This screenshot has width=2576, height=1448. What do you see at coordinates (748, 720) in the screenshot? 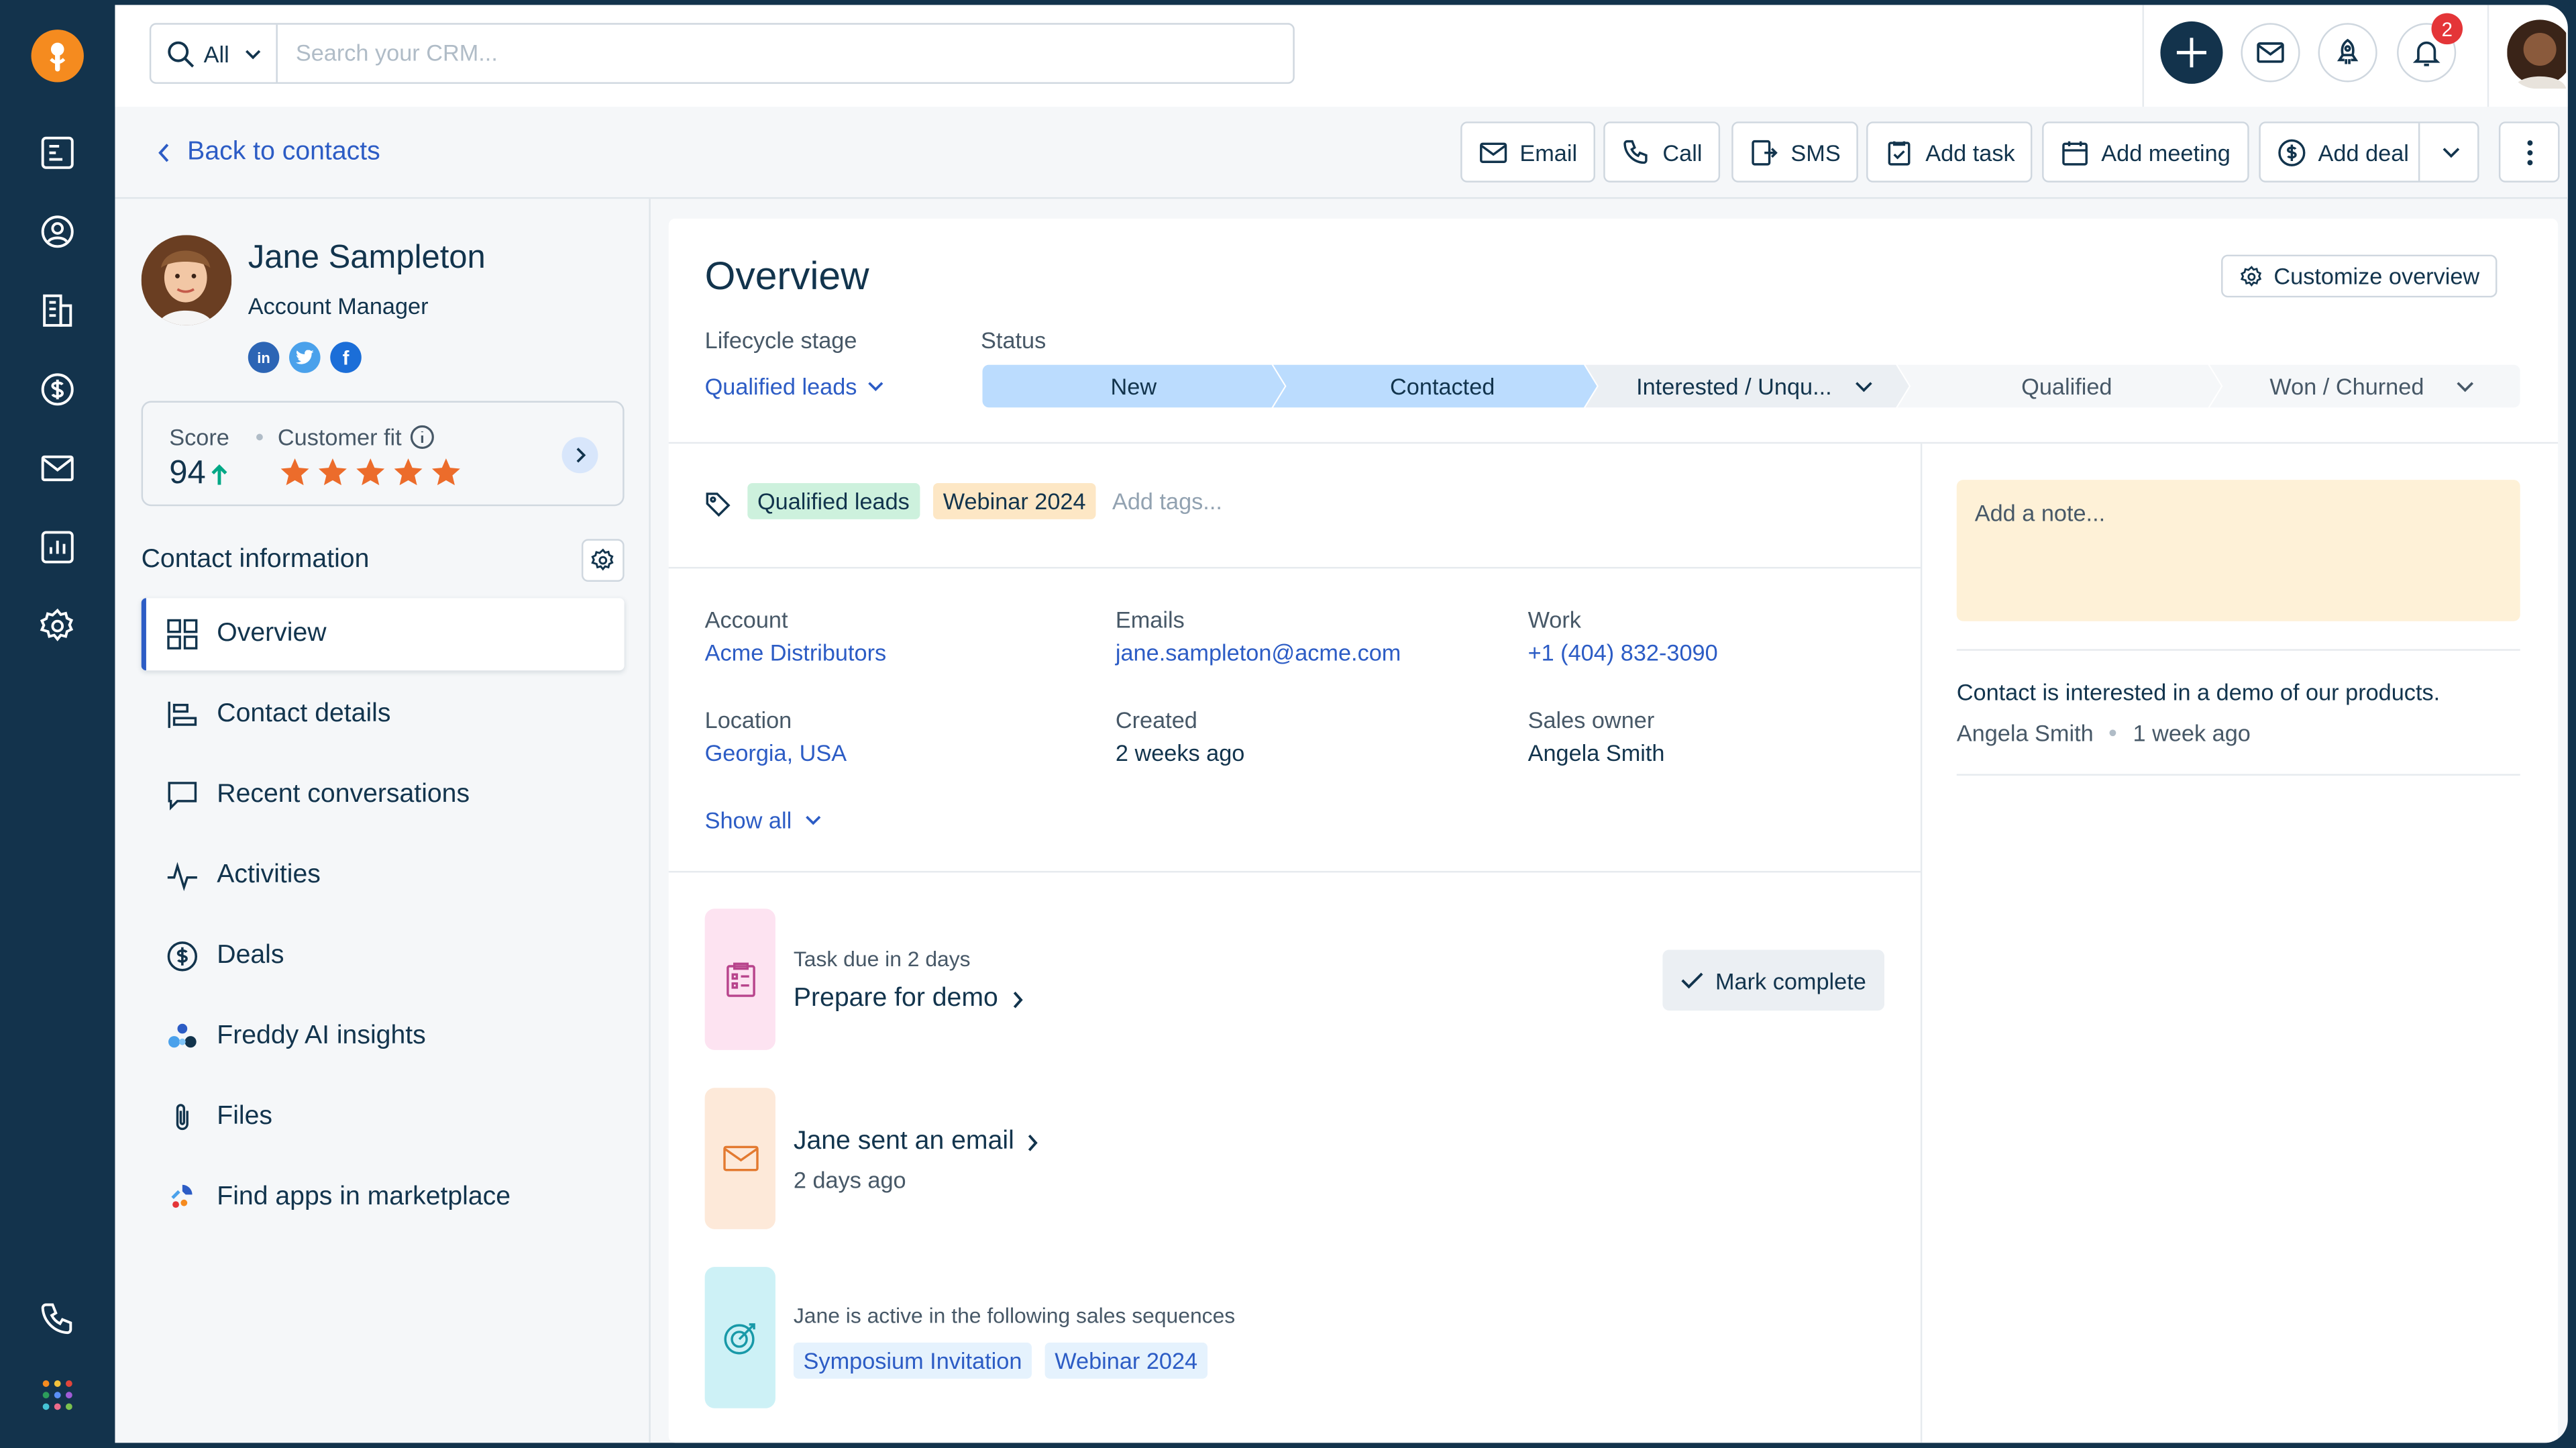
I see `location-label: Location` at bounding box center [748, 720].